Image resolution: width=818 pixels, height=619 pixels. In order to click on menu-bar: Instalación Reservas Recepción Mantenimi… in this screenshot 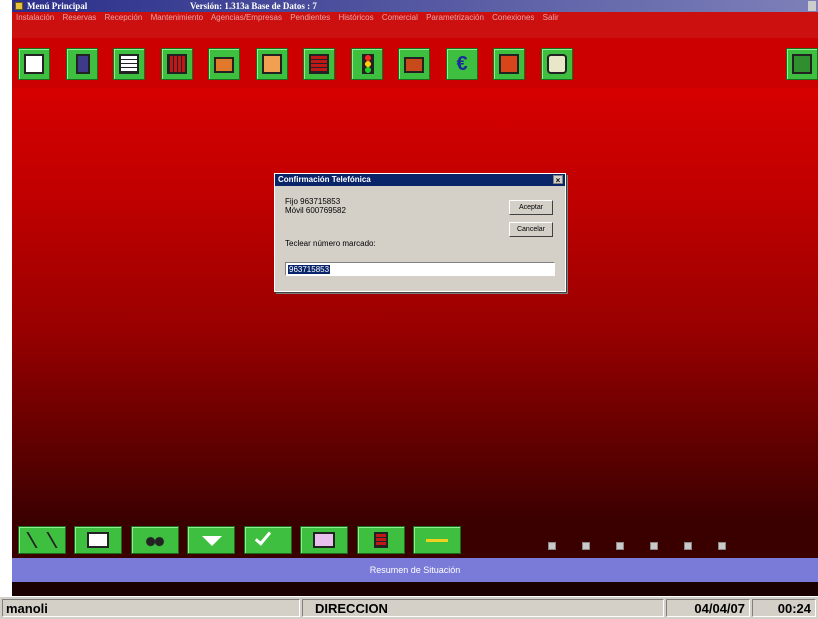, I will do `click(415, 25)`.